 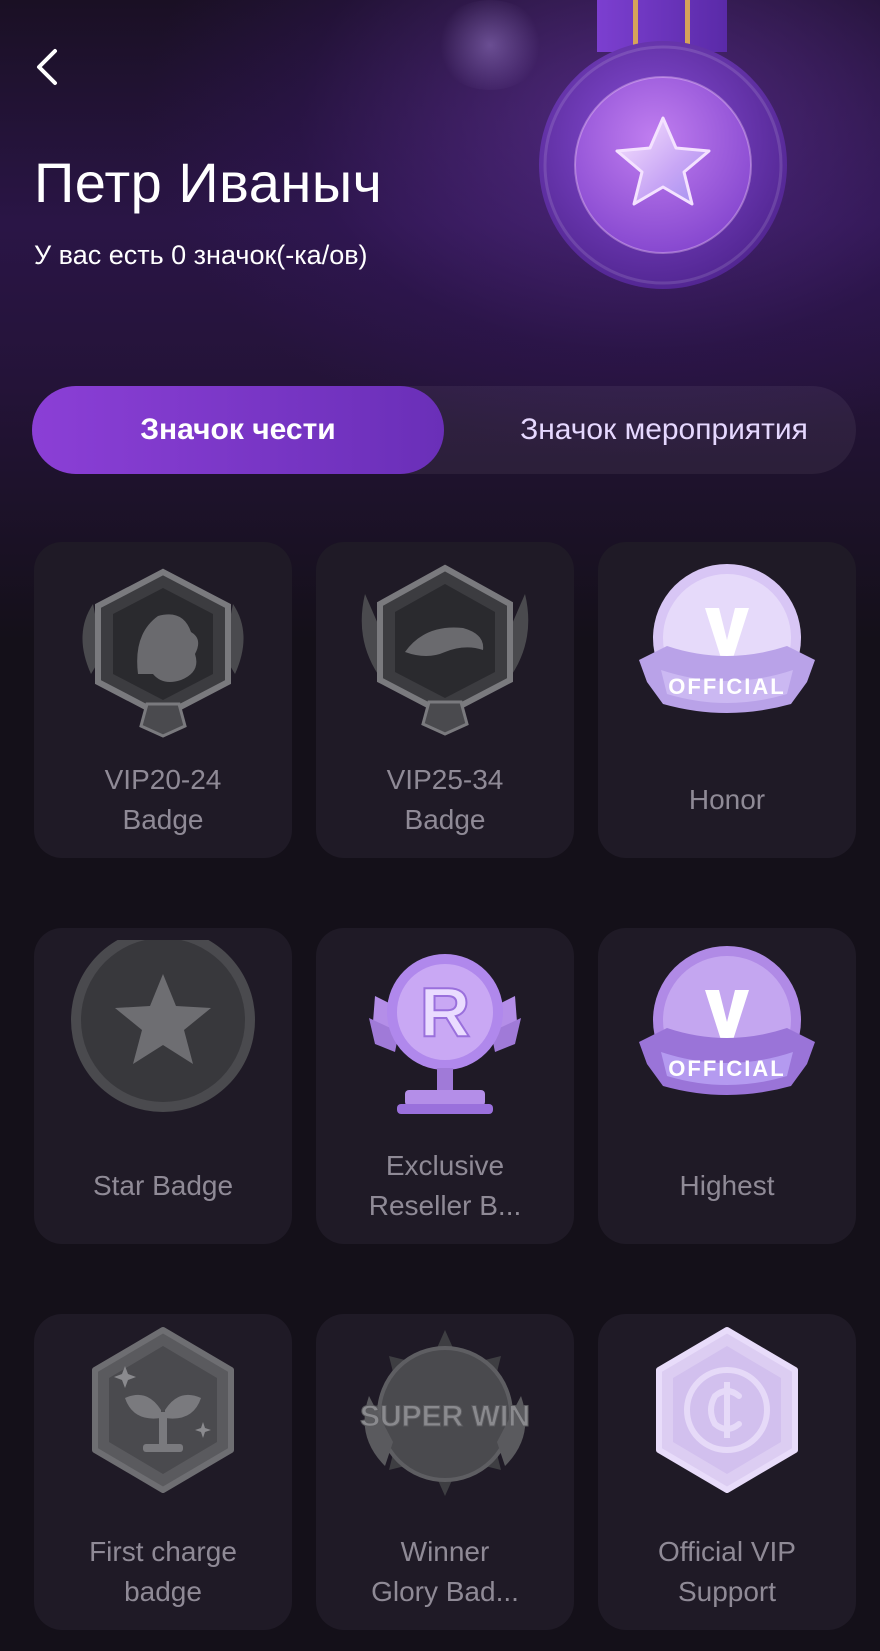 I want to click on panther-shield-icon, so click(x=445, y=650).